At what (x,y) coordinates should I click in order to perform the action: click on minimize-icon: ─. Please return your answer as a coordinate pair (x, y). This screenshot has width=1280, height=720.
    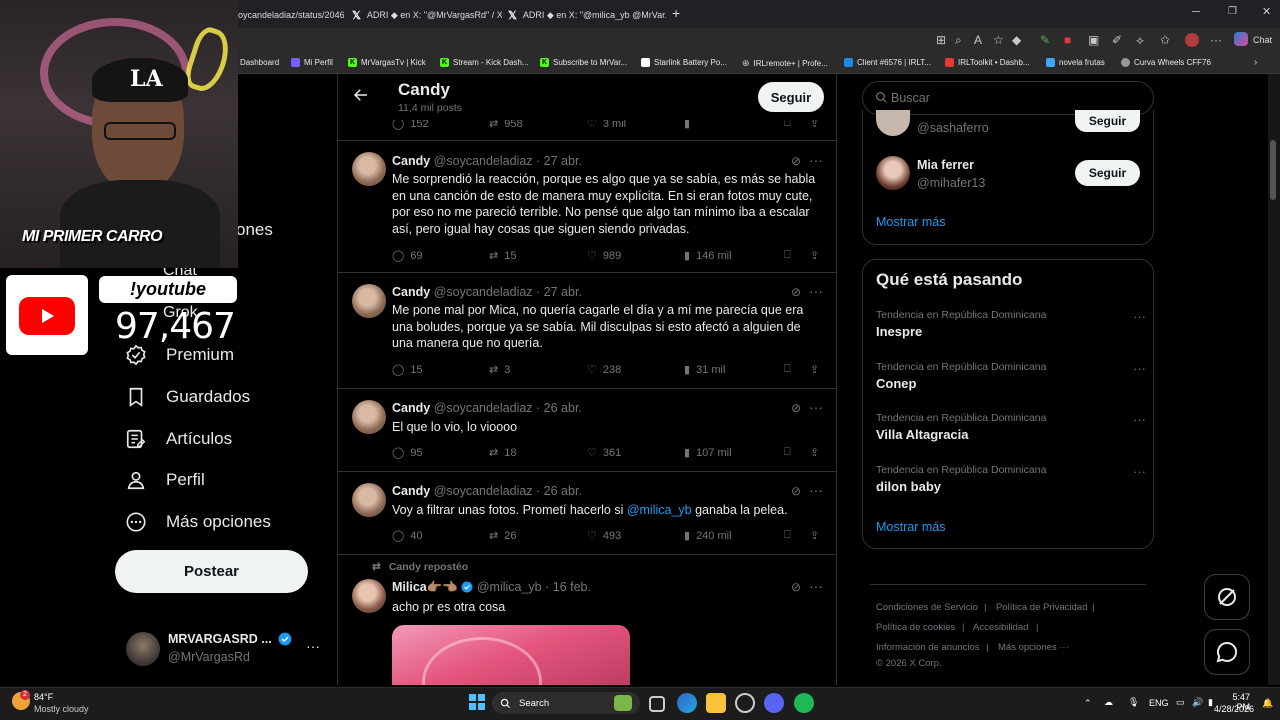
    Looking at the image, I should click on (1196, 12).